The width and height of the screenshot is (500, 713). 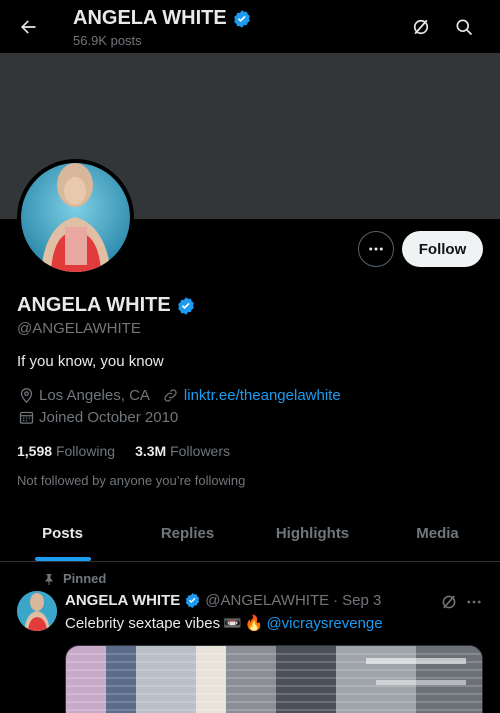 What do you see at coordinates (107, 40) in the screenshot?
I see `header-post-count: 56.9K posts` at bounding box center [107, 40].